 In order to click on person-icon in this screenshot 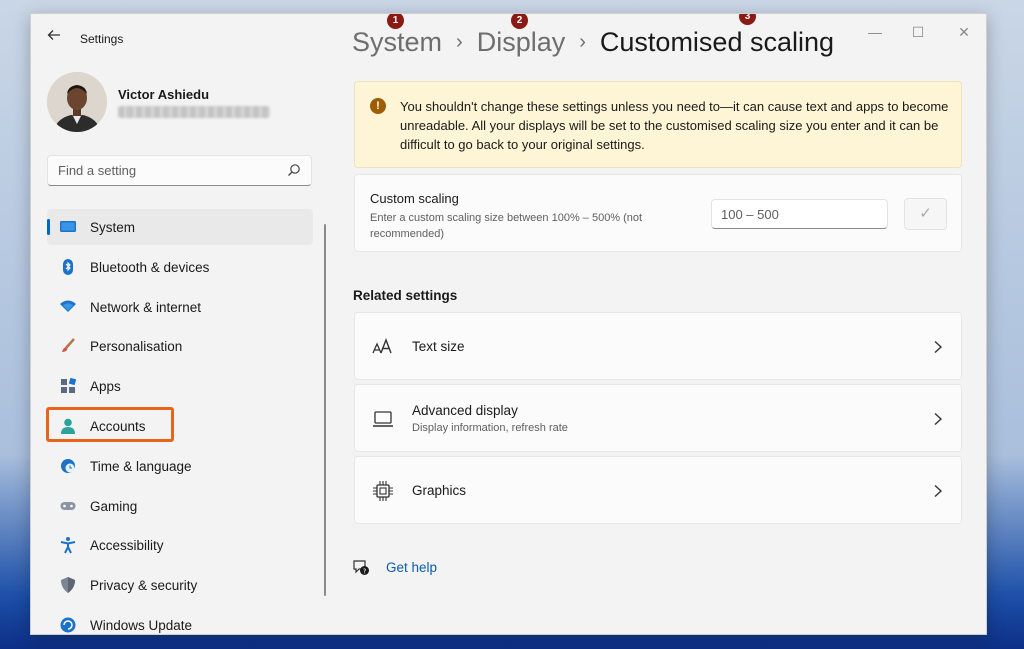, I will do `click(68, 426)`.